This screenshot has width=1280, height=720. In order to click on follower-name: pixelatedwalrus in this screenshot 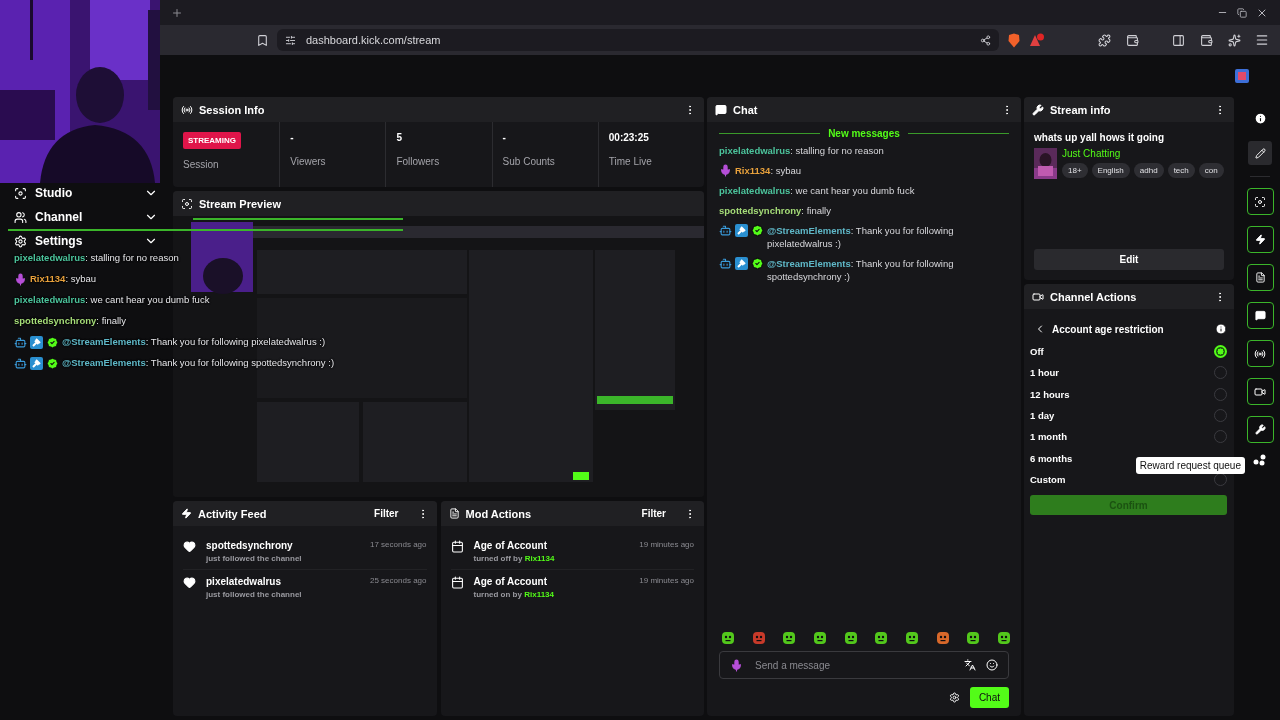, I will do `click(244, 581)`.